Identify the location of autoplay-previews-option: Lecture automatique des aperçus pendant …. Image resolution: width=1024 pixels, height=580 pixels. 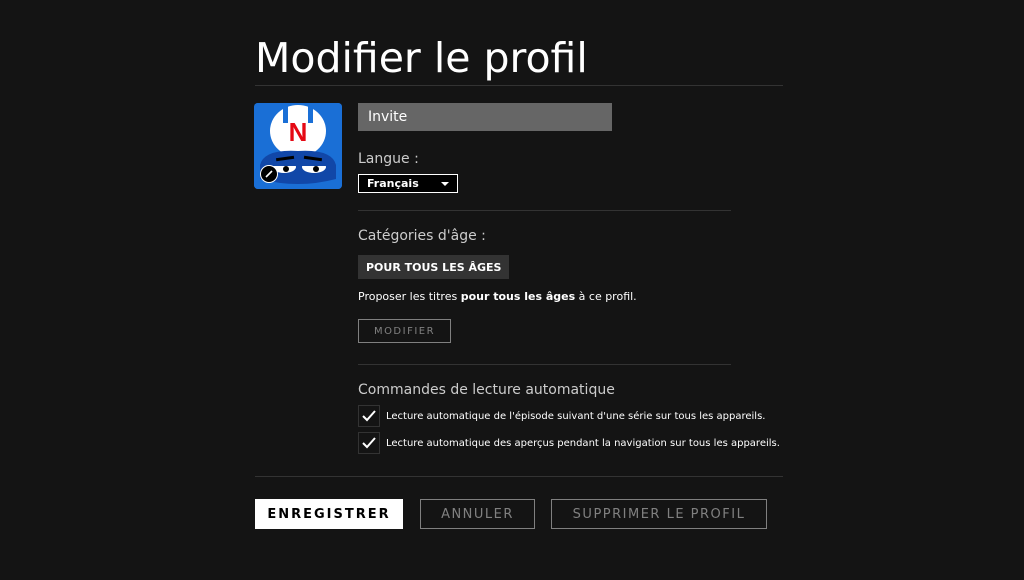
(569, 443).